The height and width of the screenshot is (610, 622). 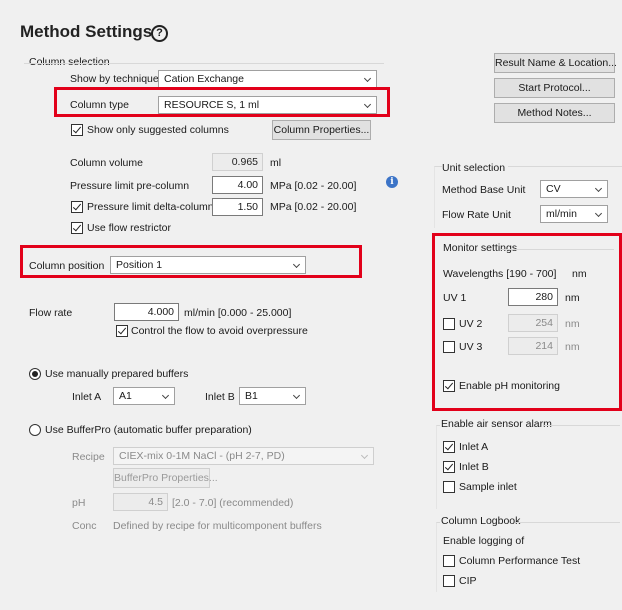 What do you see at coordinates (496, 424) in the screenshot?
I see `air-sensor-heading: Enable air sensor alarm` at bounding box center [496, 424].